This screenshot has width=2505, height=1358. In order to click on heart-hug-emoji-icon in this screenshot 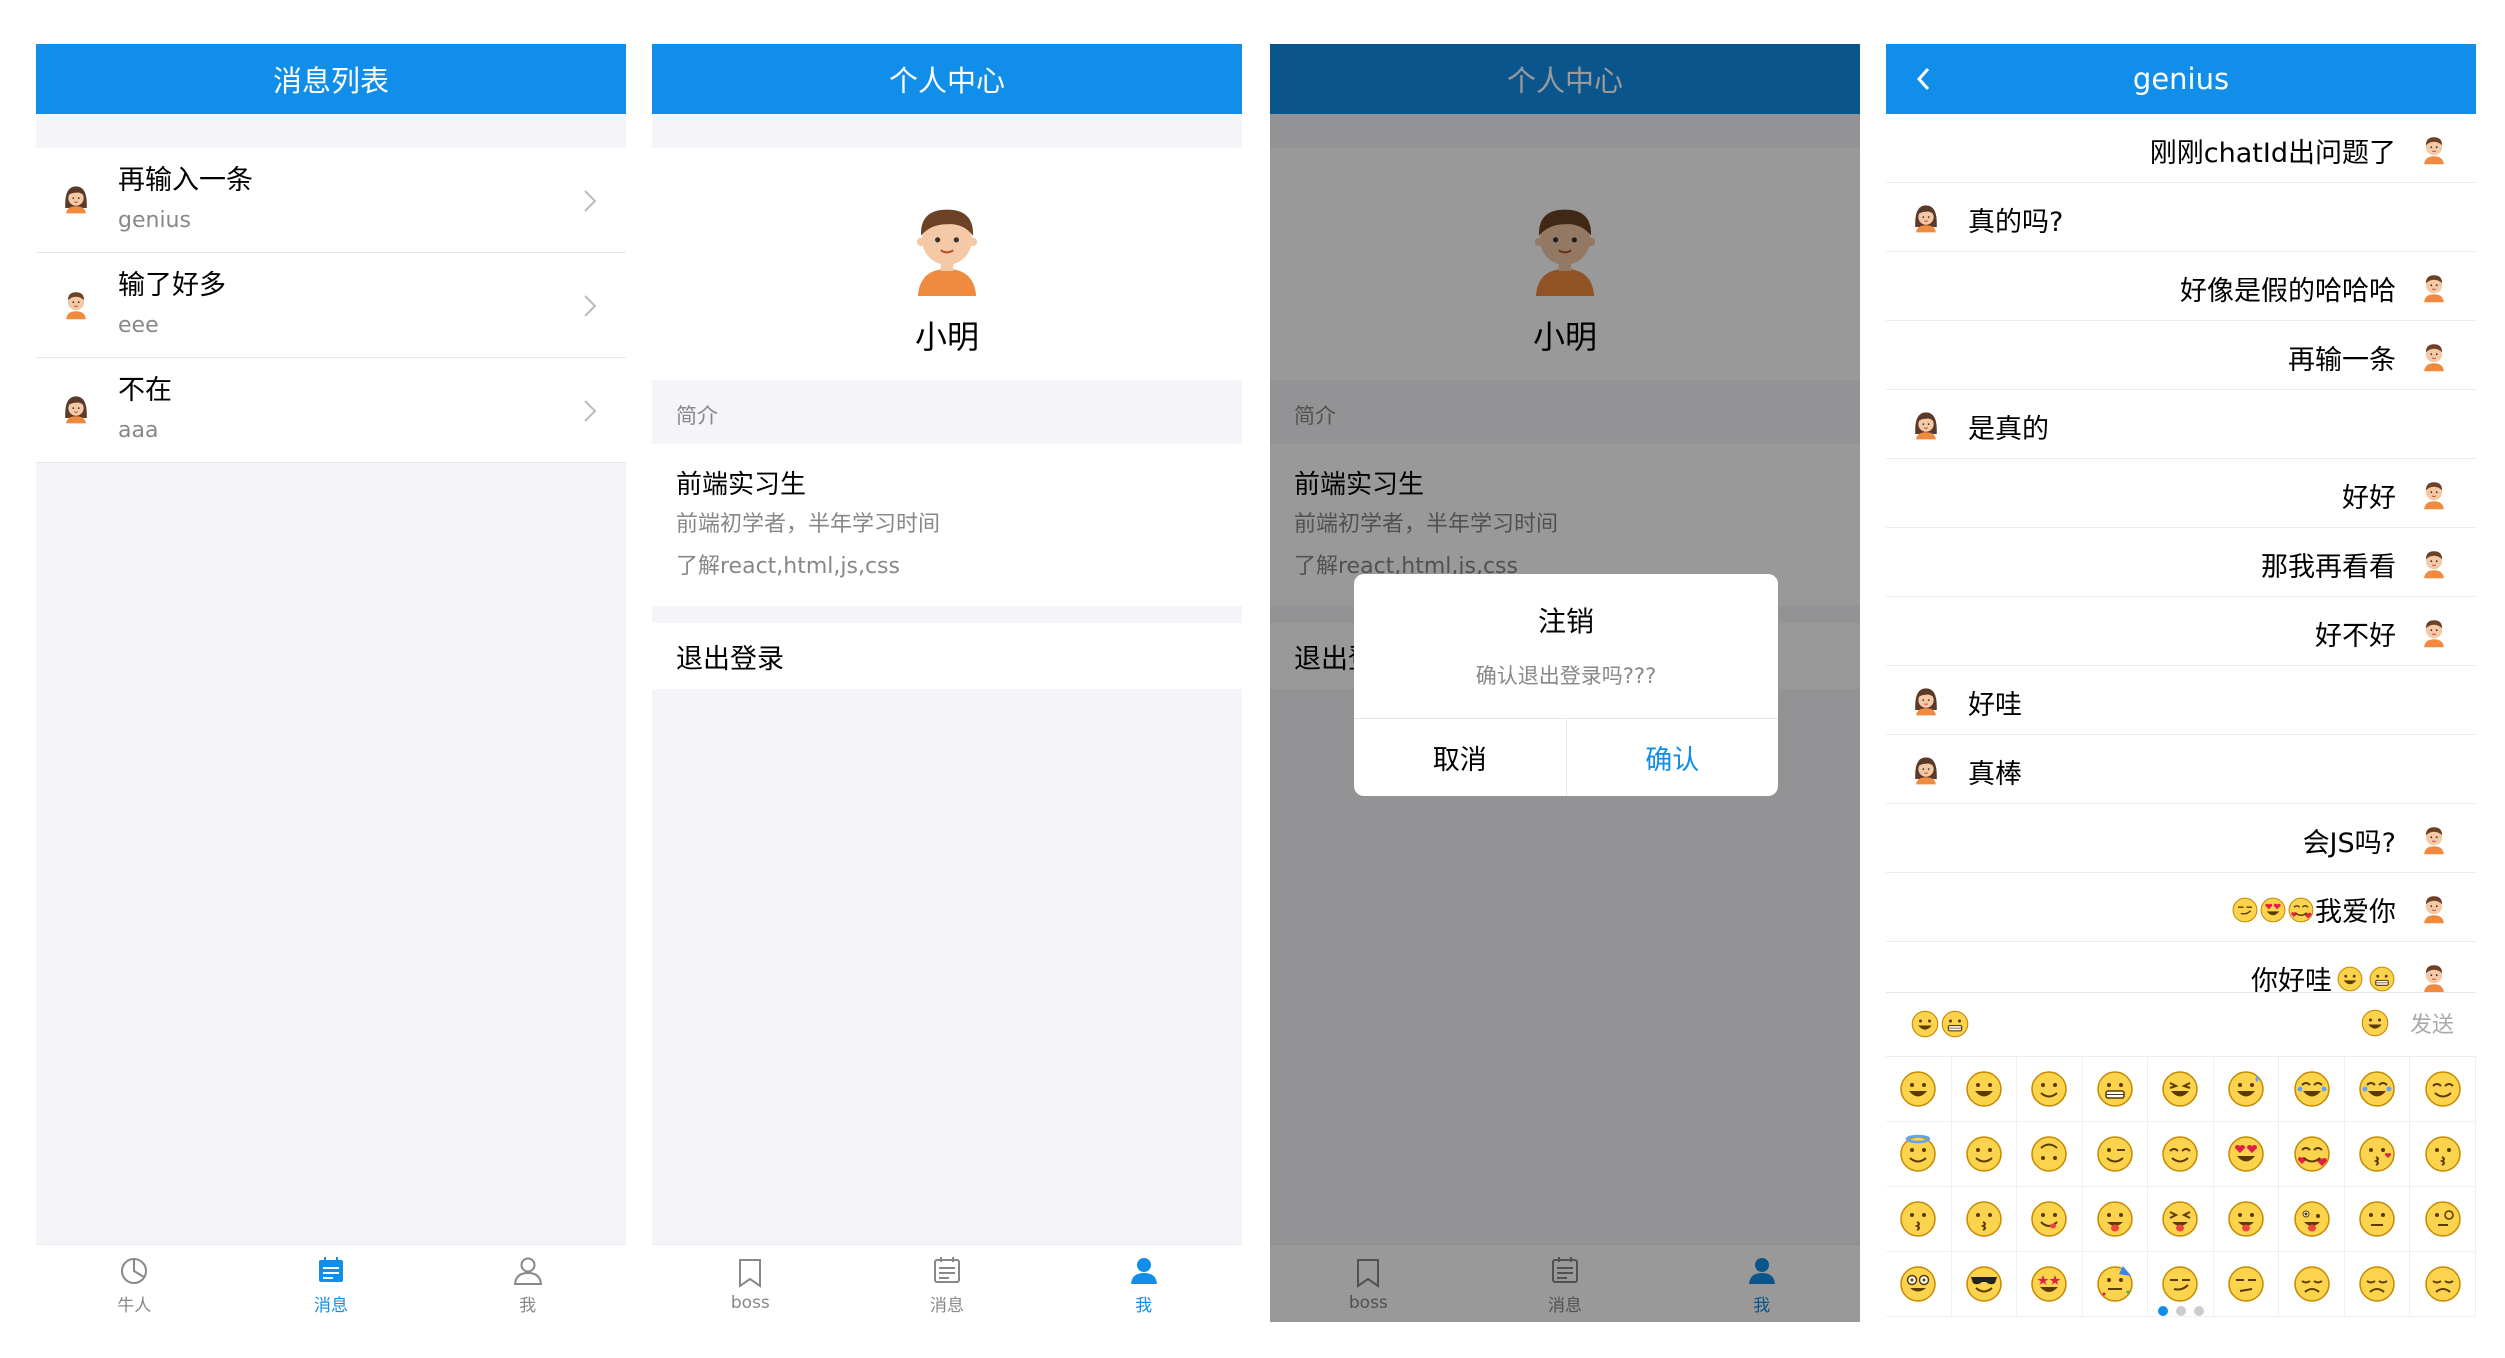, I will do `click(2301, 909)`.